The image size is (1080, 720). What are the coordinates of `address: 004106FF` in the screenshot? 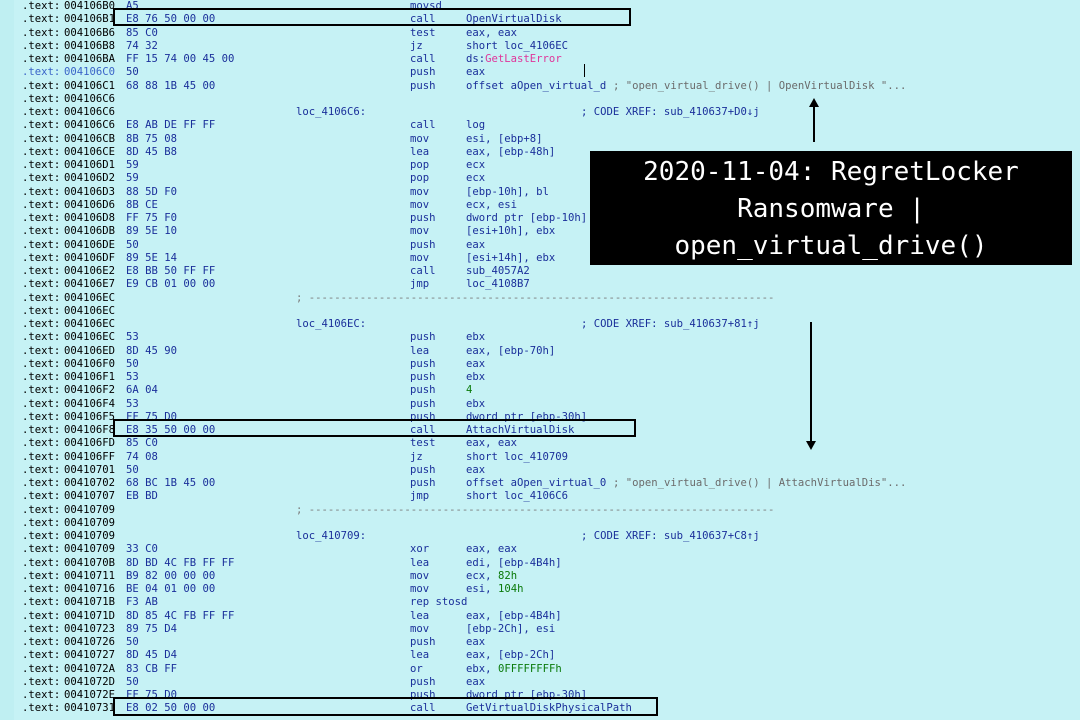 It's located at (90, 456).